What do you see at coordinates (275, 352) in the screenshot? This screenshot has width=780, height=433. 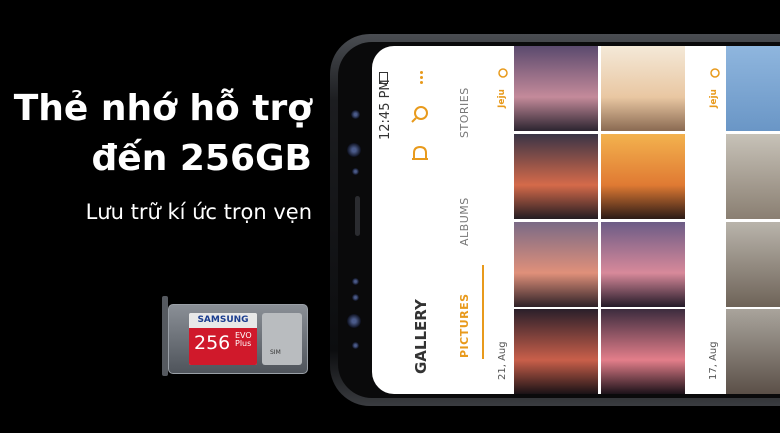 I see `sim-slot-label: SIM` at bounding box center [275, 352].